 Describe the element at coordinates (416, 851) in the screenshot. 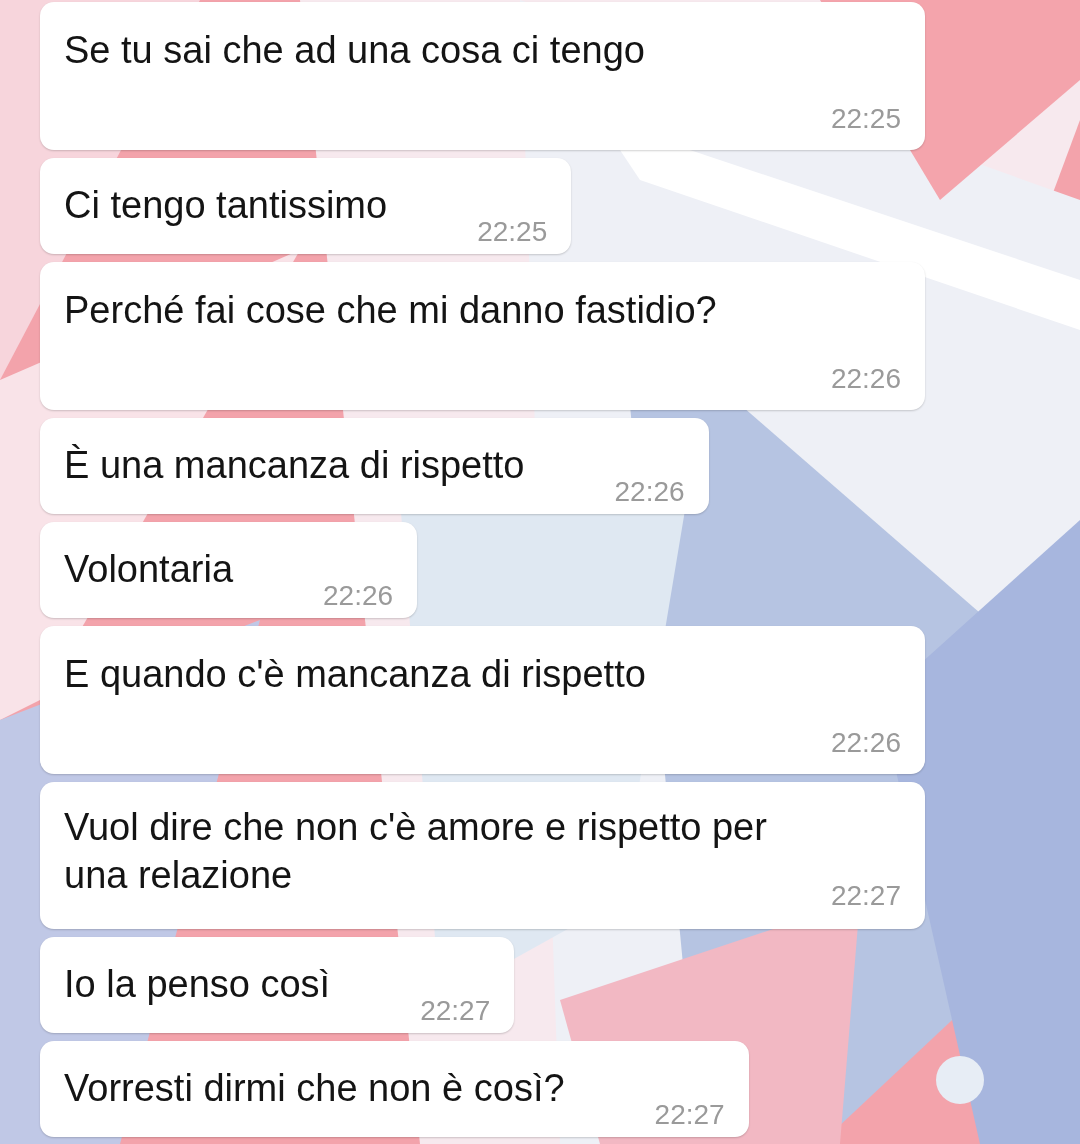

I see `message-text: Vuol dire che non c'è amore e rispetto per una relazione` at that location.